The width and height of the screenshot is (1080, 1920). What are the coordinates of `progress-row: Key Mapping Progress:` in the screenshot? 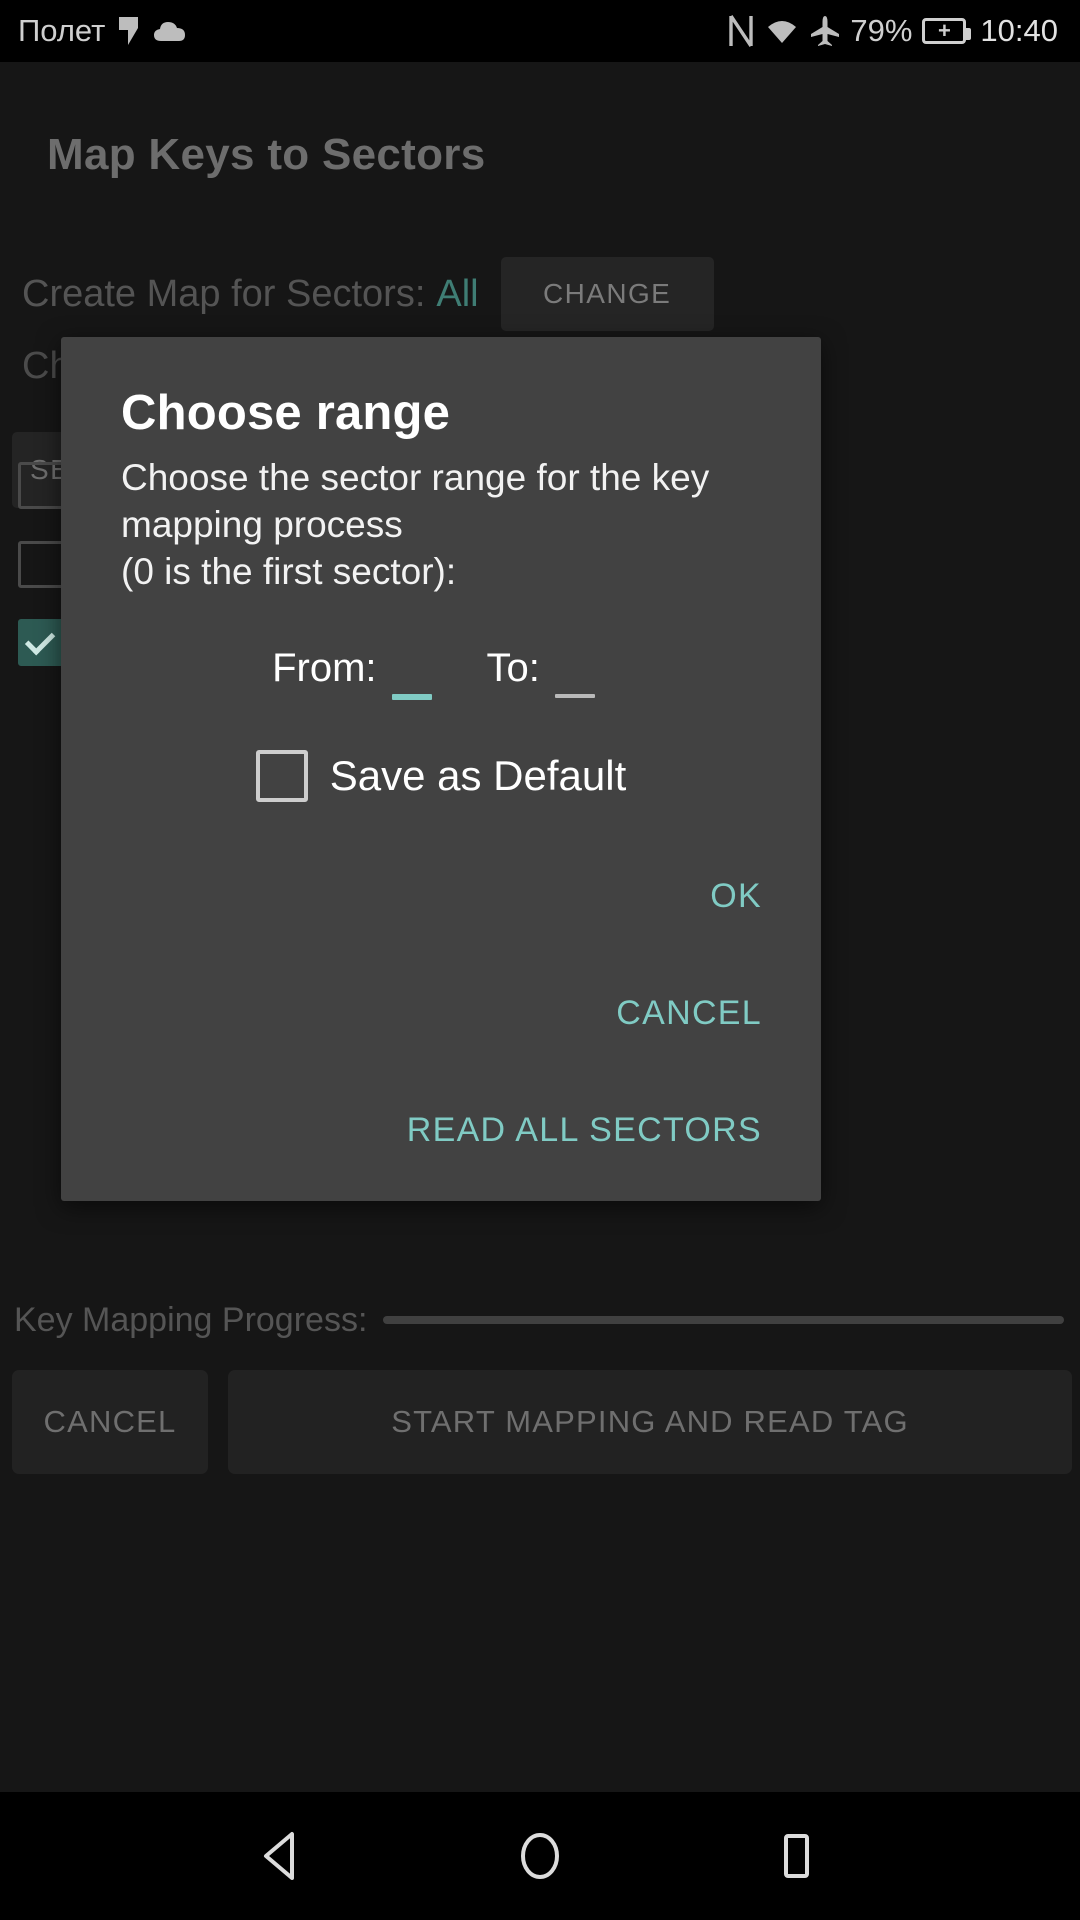 It's located at (539, 1320).